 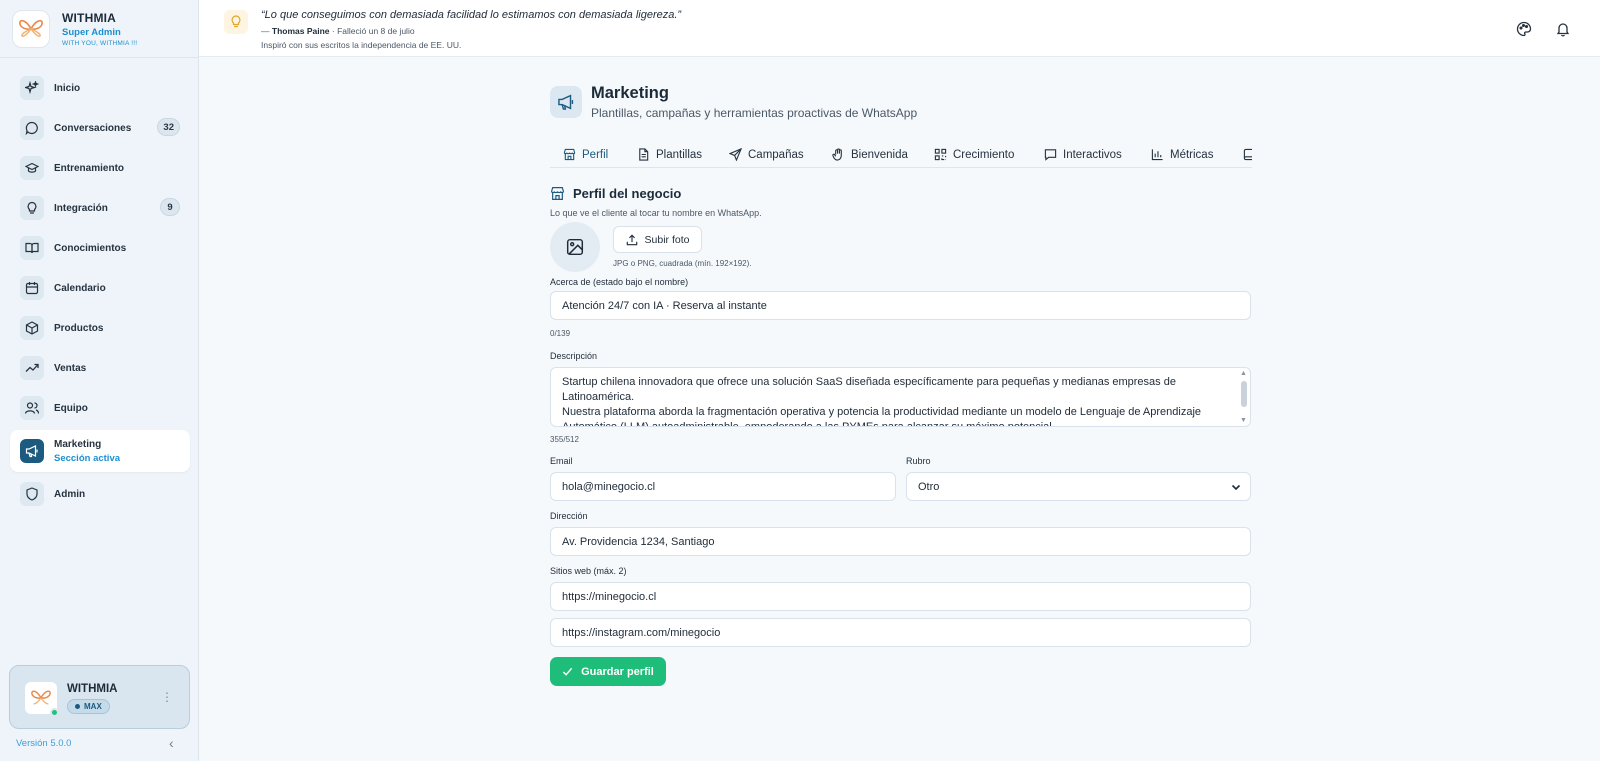 What do you see at coordinates (595, 154) in the screenshot?
I see `tab-label: Perfil` at bounding box center [595, 154].